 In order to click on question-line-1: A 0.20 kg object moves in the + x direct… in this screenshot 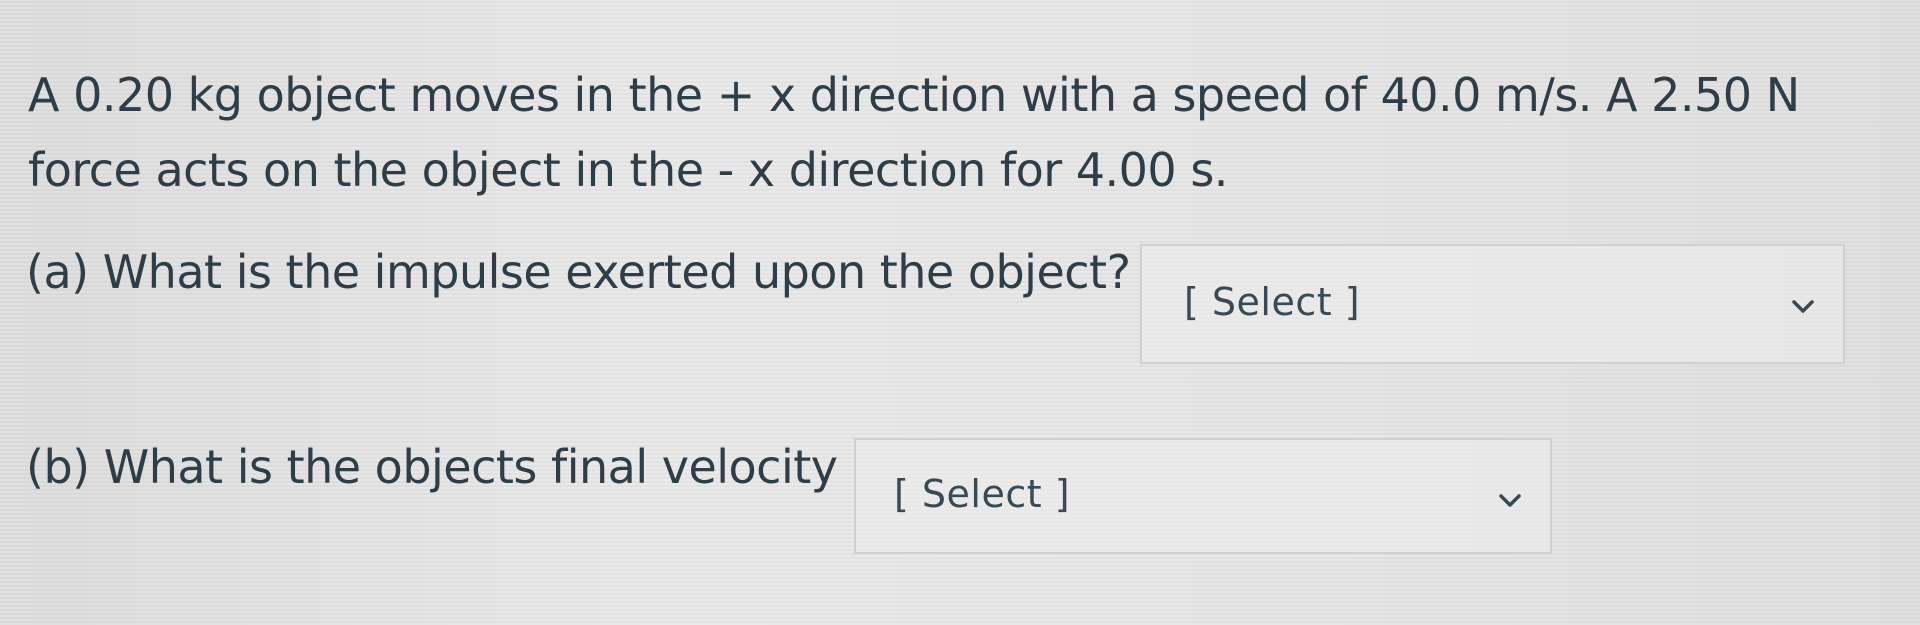, I will do `click(914, 95)`.